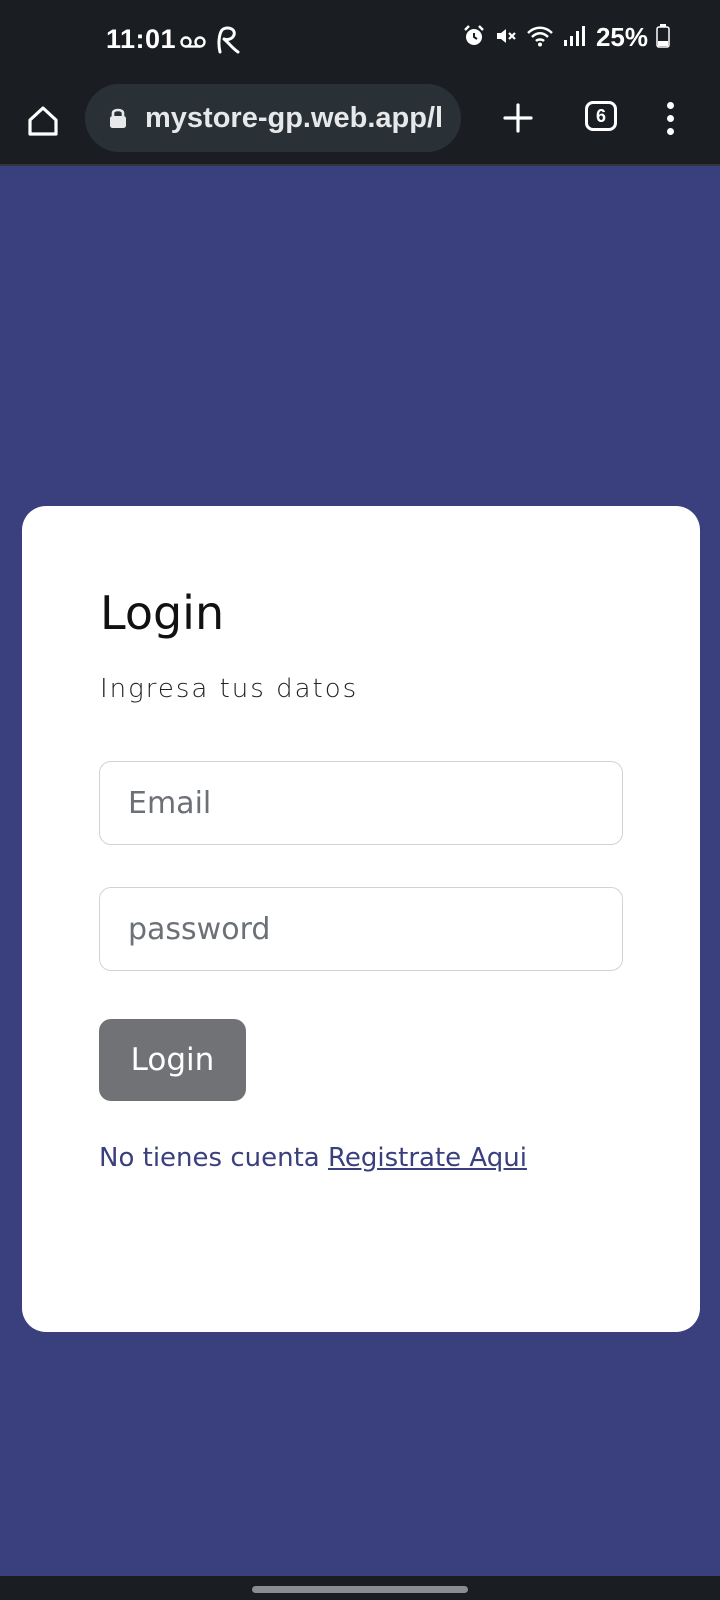 This screenshot has height=1600, width=720. What do you see at coordinates (663, 37) in the screenshot?
I see `battery-icon` at bounding box center [663, 37].